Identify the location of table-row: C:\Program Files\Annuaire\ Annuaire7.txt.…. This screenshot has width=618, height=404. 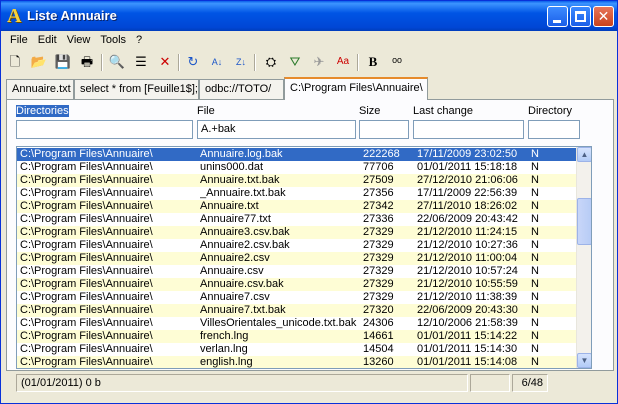
(296, 310).